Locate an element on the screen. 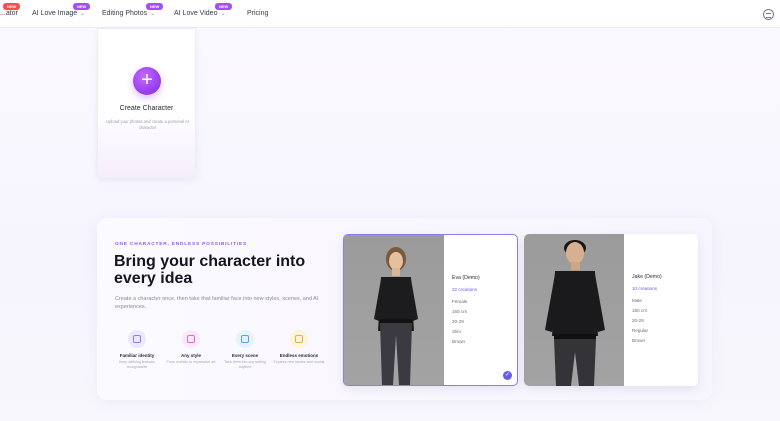 Image resolution: width=780 pixels, height=421 pixels. detail-body: Regular is located at coordinates (640, 330).